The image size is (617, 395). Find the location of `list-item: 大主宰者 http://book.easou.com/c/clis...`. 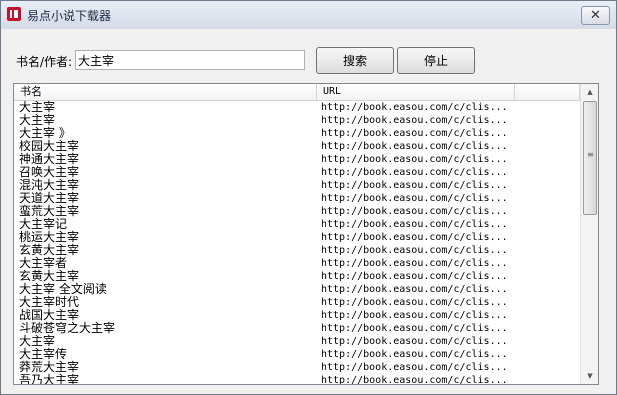

list-item: 大主宰者 http://book.easou.com/c/clis... is located at coordinates (297, 263).